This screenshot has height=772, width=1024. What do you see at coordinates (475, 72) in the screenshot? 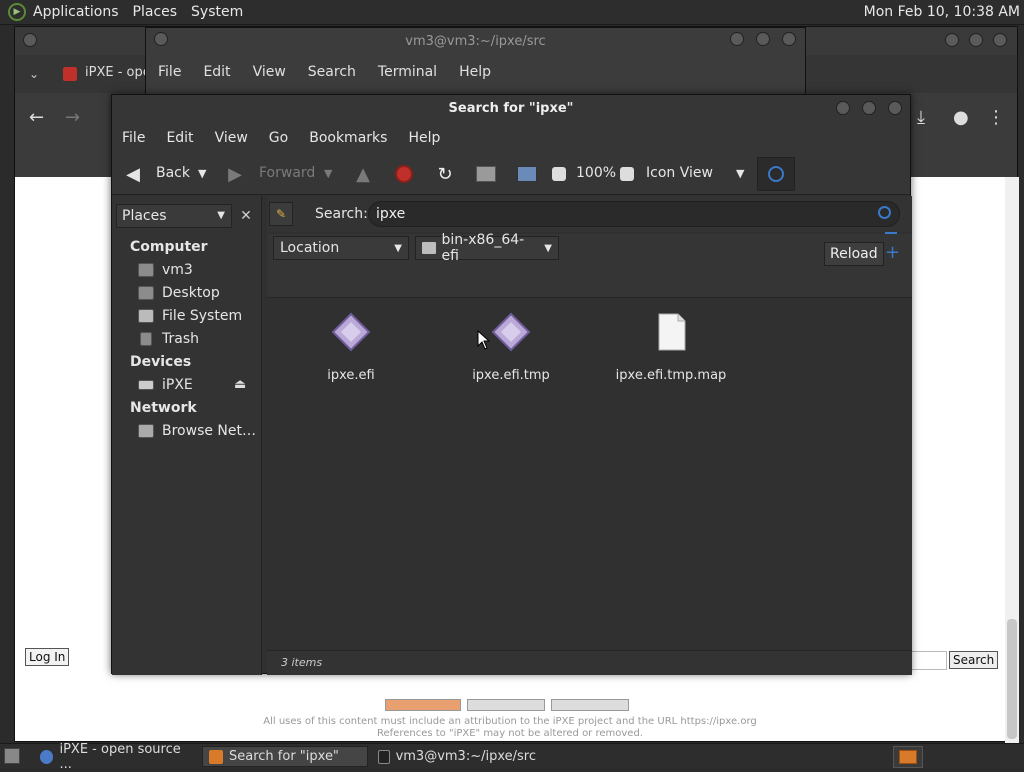
I see `terminal-menu-help: Help` at bounding box center [475, 72].